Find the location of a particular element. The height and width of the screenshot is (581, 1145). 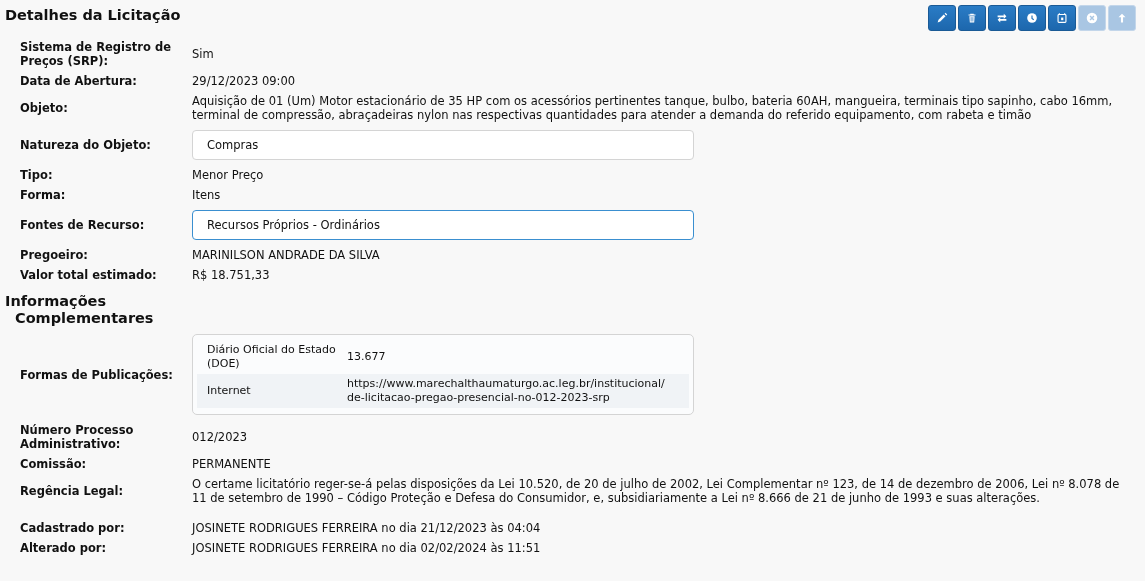

history-button is located at coordinates (1032, 18).